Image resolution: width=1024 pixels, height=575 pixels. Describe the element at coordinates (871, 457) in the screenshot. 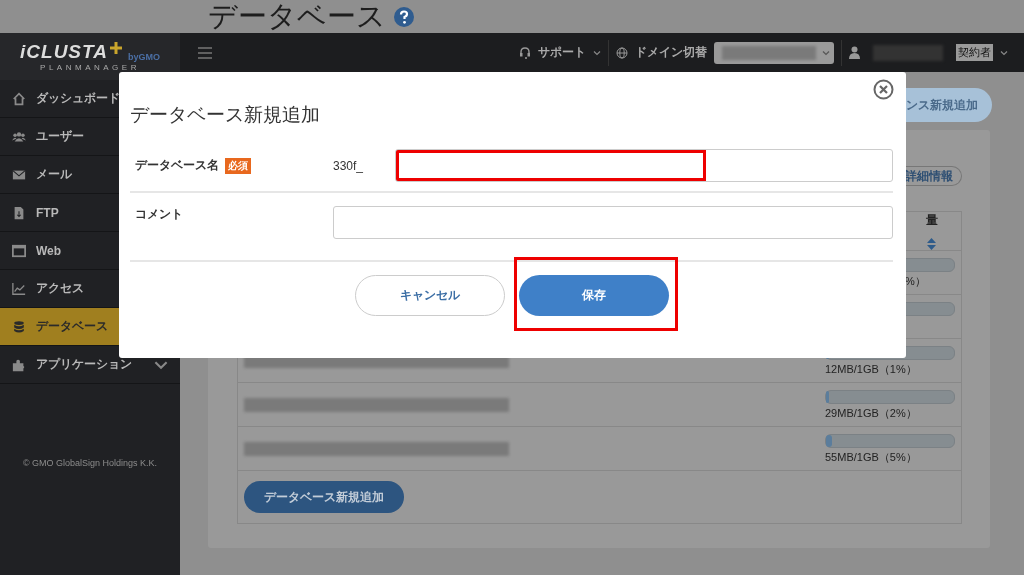

I see `usage-text: 55MB/1GB（5%）` at that location.